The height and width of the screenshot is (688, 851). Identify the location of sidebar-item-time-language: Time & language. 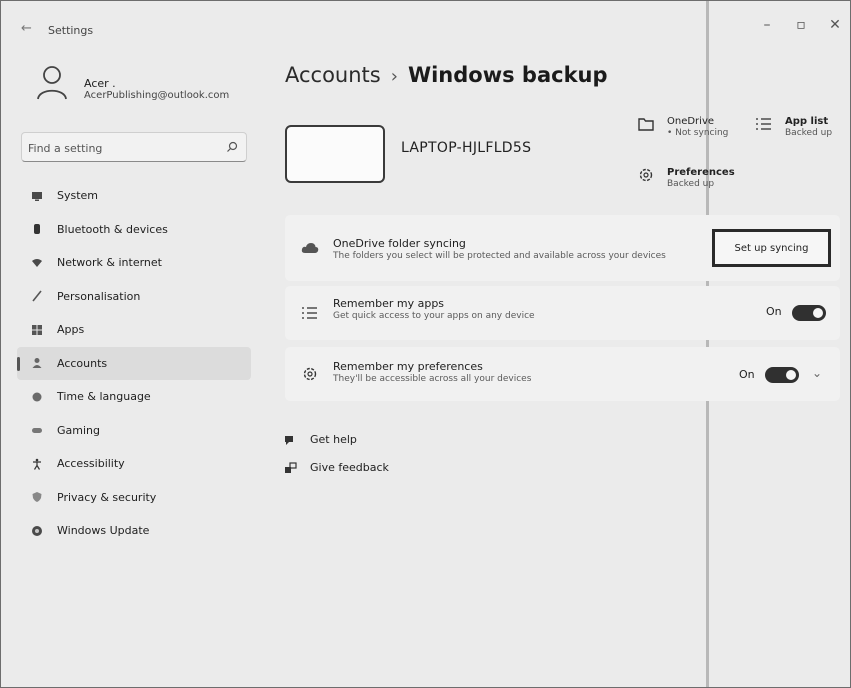
(134, 397).